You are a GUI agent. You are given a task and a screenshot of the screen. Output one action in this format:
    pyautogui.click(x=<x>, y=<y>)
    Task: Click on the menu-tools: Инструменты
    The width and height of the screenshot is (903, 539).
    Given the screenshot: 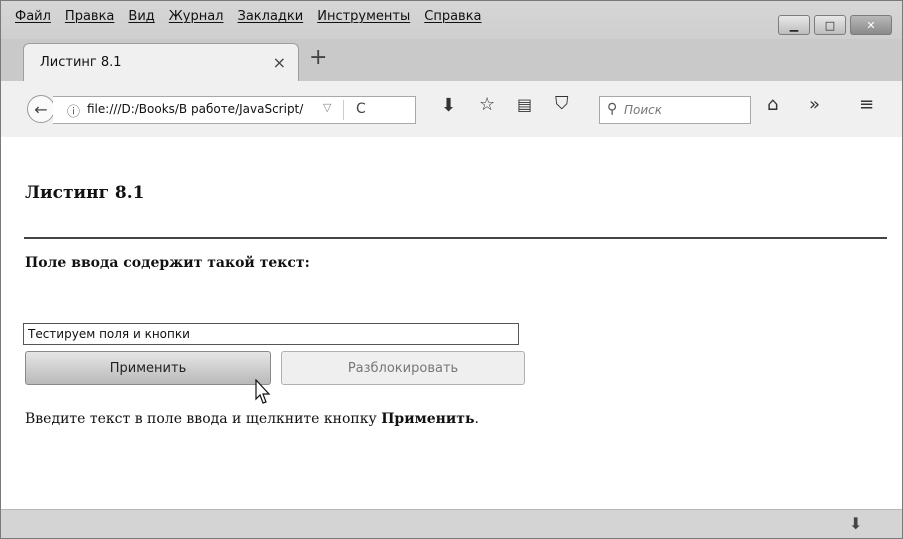 What is the action you would take?
    pyautogui.click(x=363, y=16)
    